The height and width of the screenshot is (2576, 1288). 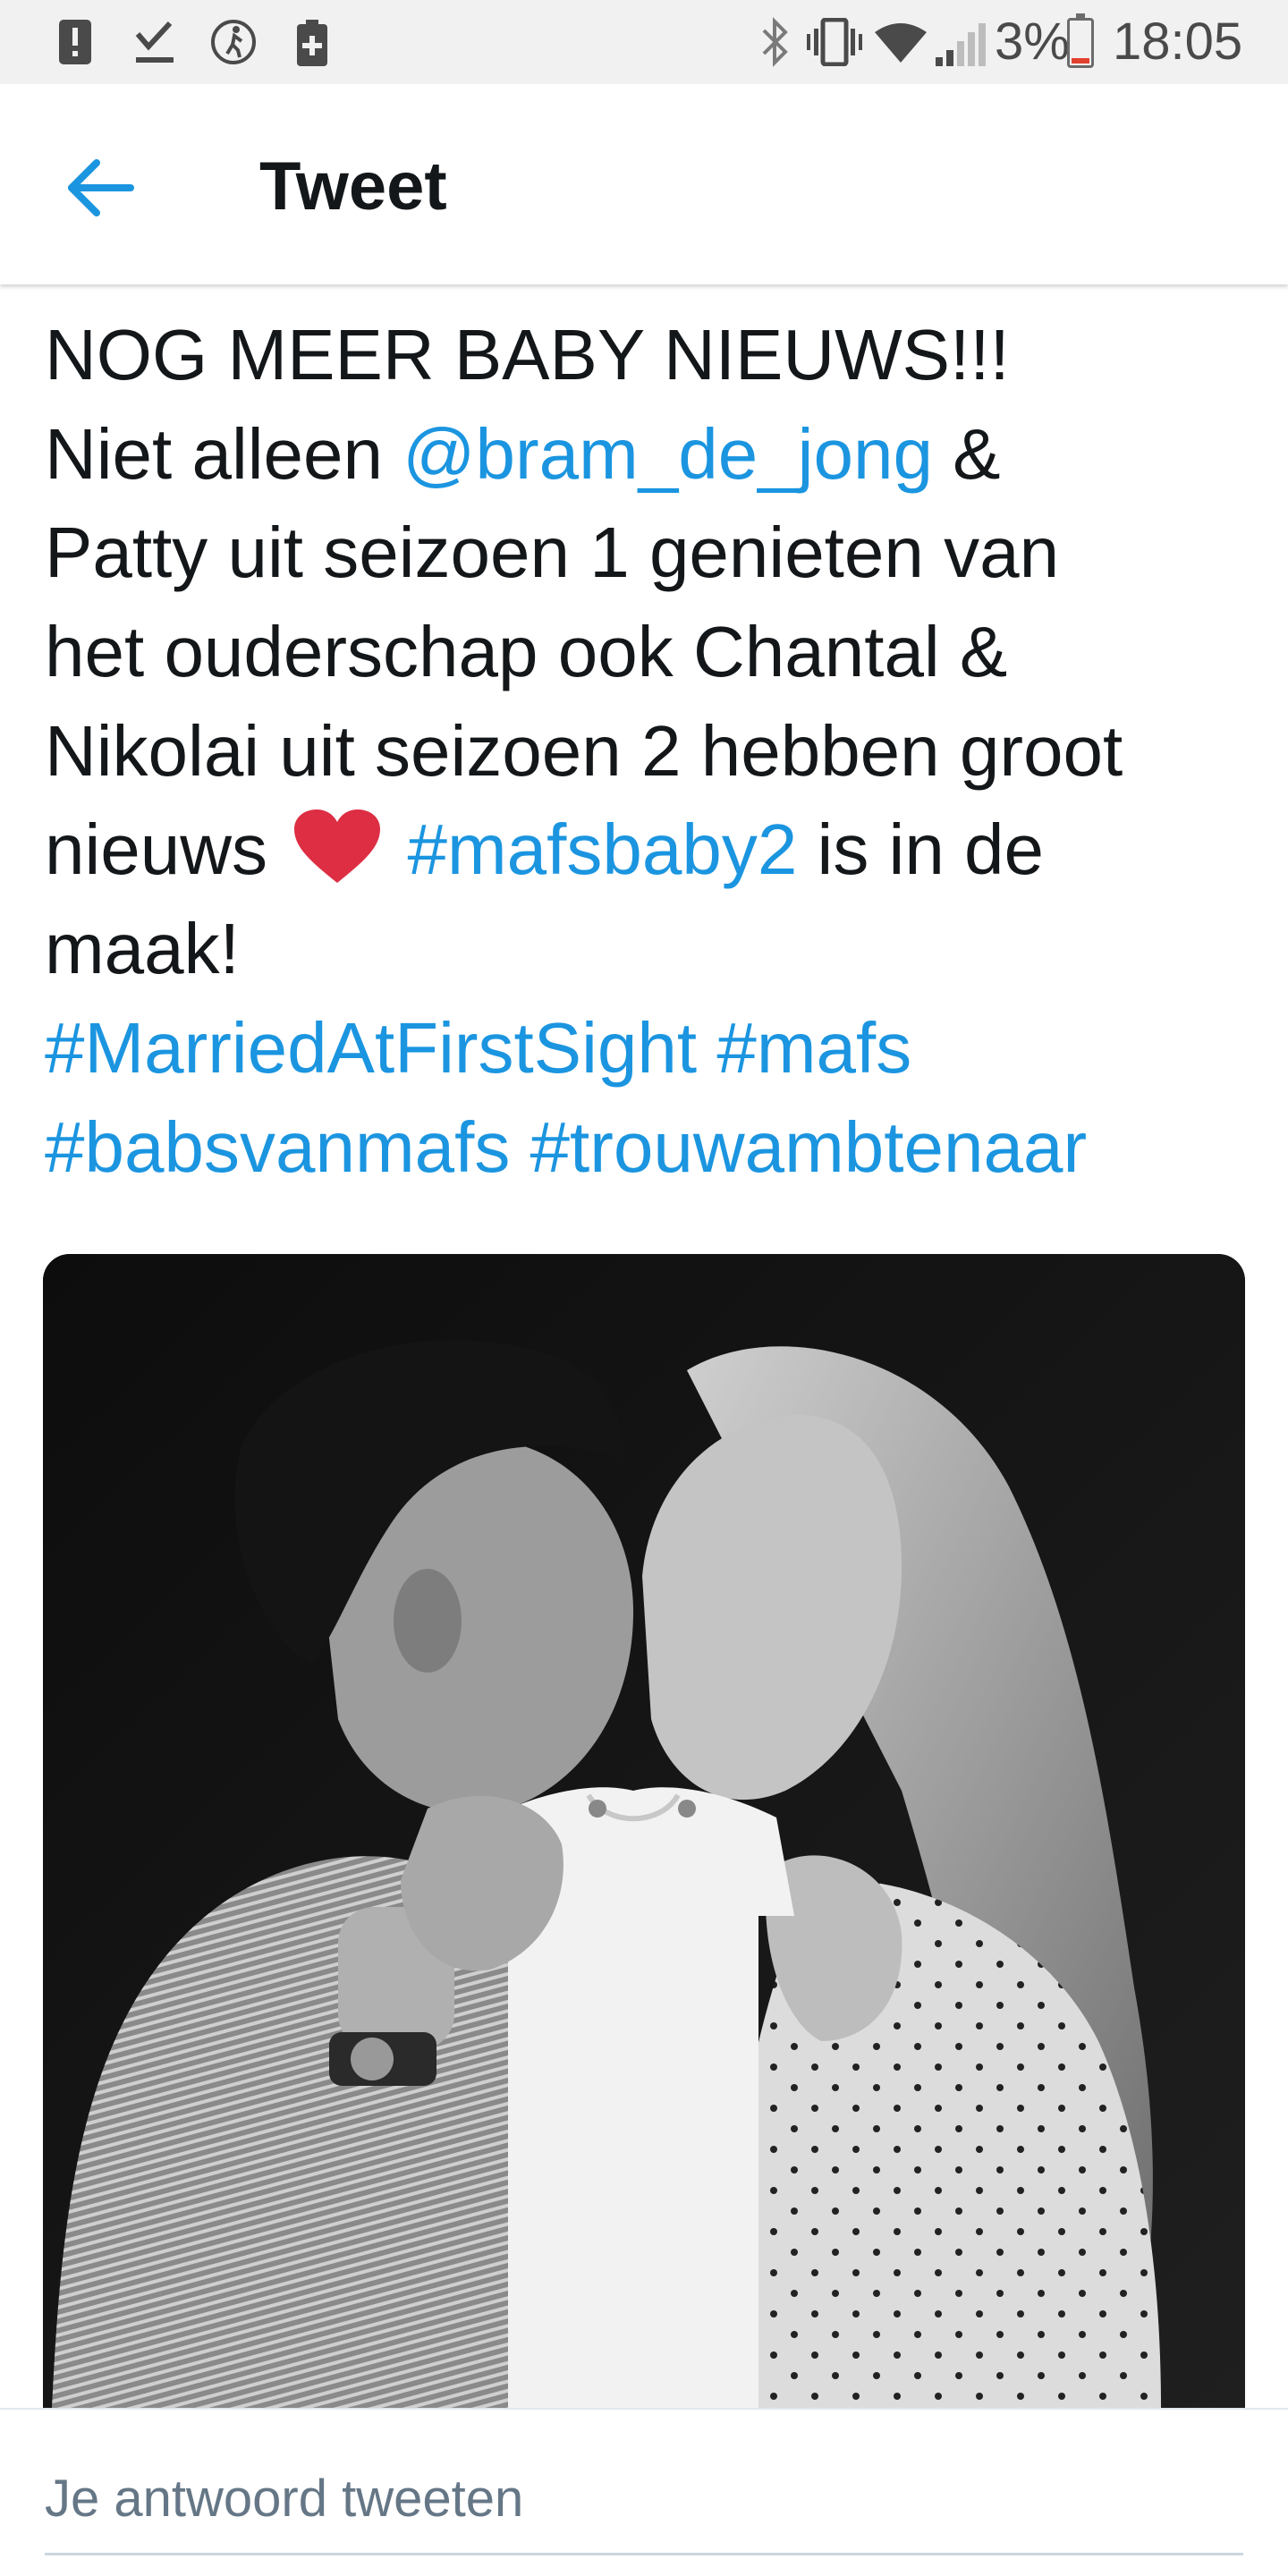 I want to click on tweet-line: Nikolai uit seizoen 2 hebben groot, so click(x=653, y=751).